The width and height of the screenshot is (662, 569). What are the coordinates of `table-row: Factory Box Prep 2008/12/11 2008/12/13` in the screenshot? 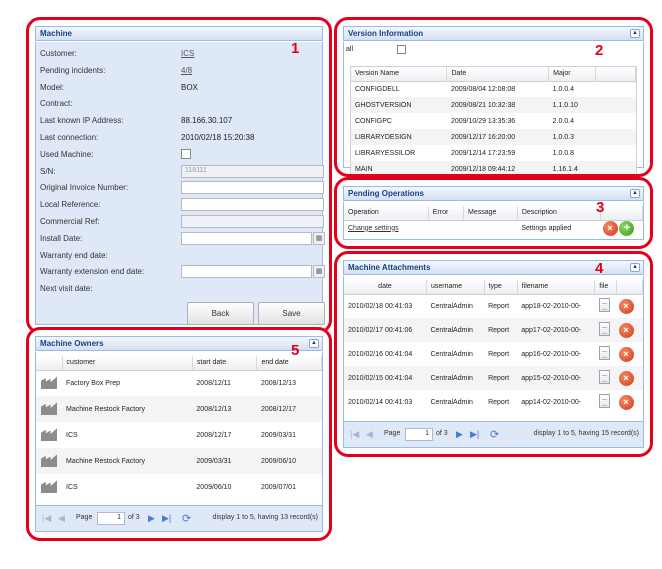 It's located at (179, 383).